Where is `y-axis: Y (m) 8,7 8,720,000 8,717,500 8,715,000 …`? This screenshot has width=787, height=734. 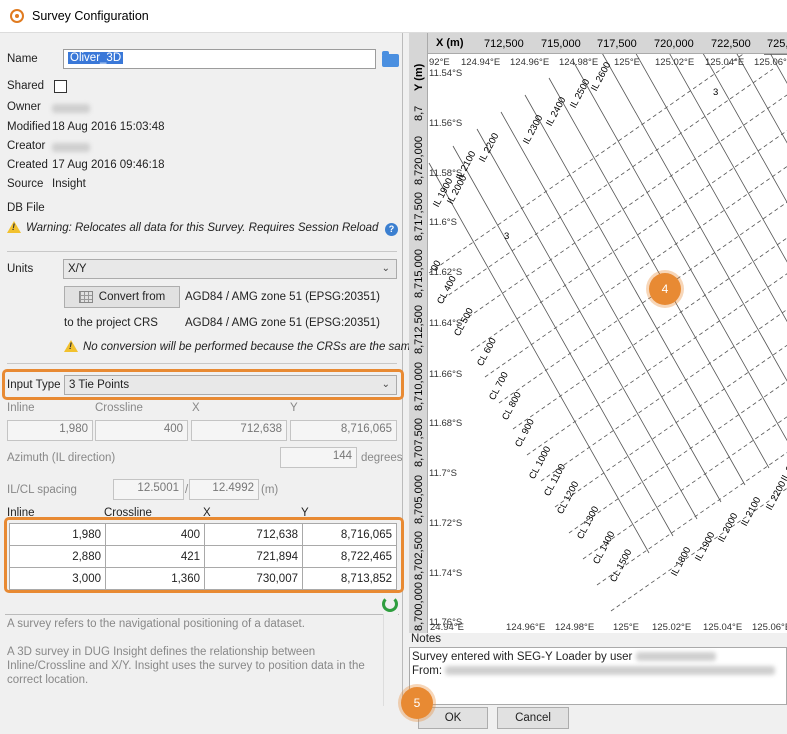
y-axis: Y (m) 8,7 8,720,000 8,717,500 8,715,000 … is located at coordinates (418, 333).